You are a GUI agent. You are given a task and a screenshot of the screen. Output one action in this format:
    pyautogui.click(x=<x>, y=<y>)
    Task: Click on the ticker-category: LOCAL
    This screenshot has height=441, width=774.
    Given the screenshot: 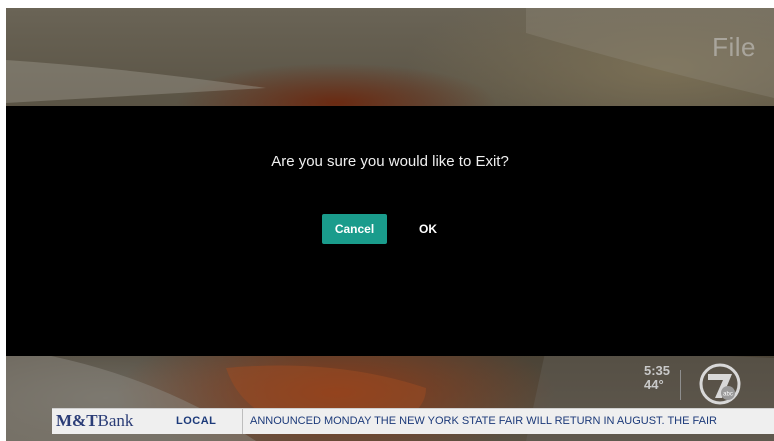 What is the action you would take?
    pyautogui.click(x=196, y=421)
    